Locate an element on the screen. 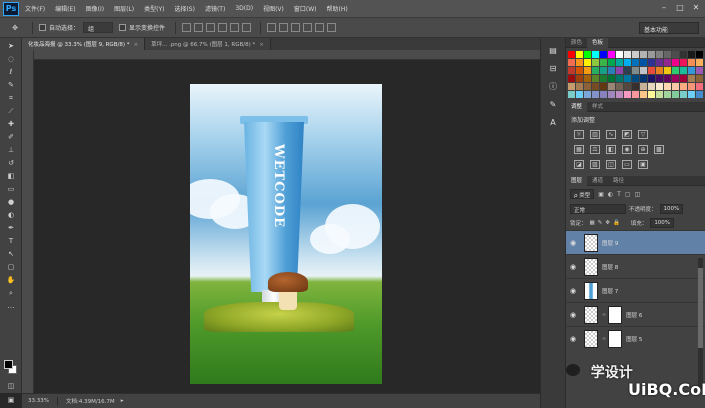 Image resolution: width=705 pixels, height=408 pixels. menu-help: 帮助(H) is located at coordinates (337, 8).